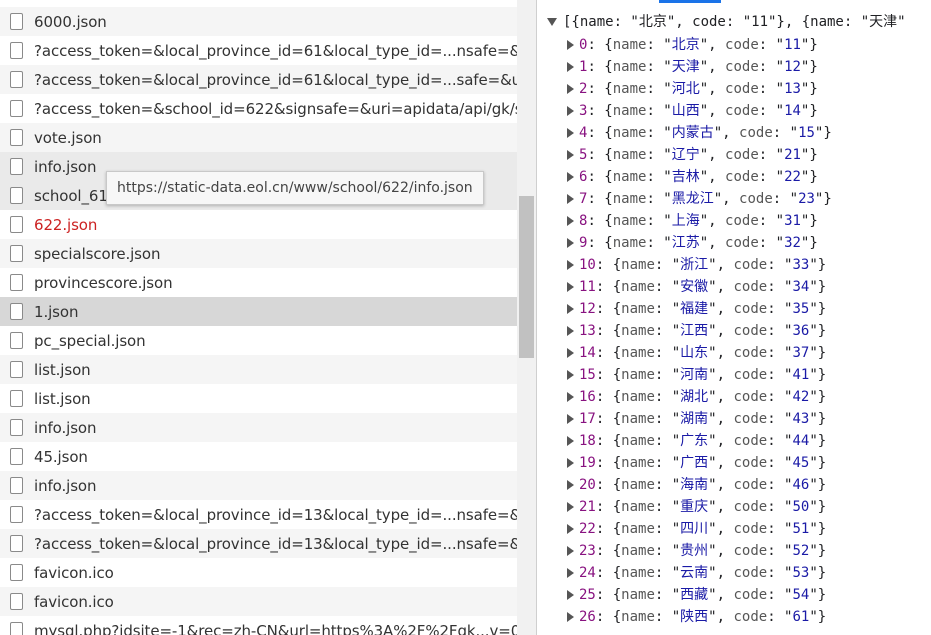 This screenshot has width=931, height=635. I want to click on scrollbar-thumb, so click(526, 277).